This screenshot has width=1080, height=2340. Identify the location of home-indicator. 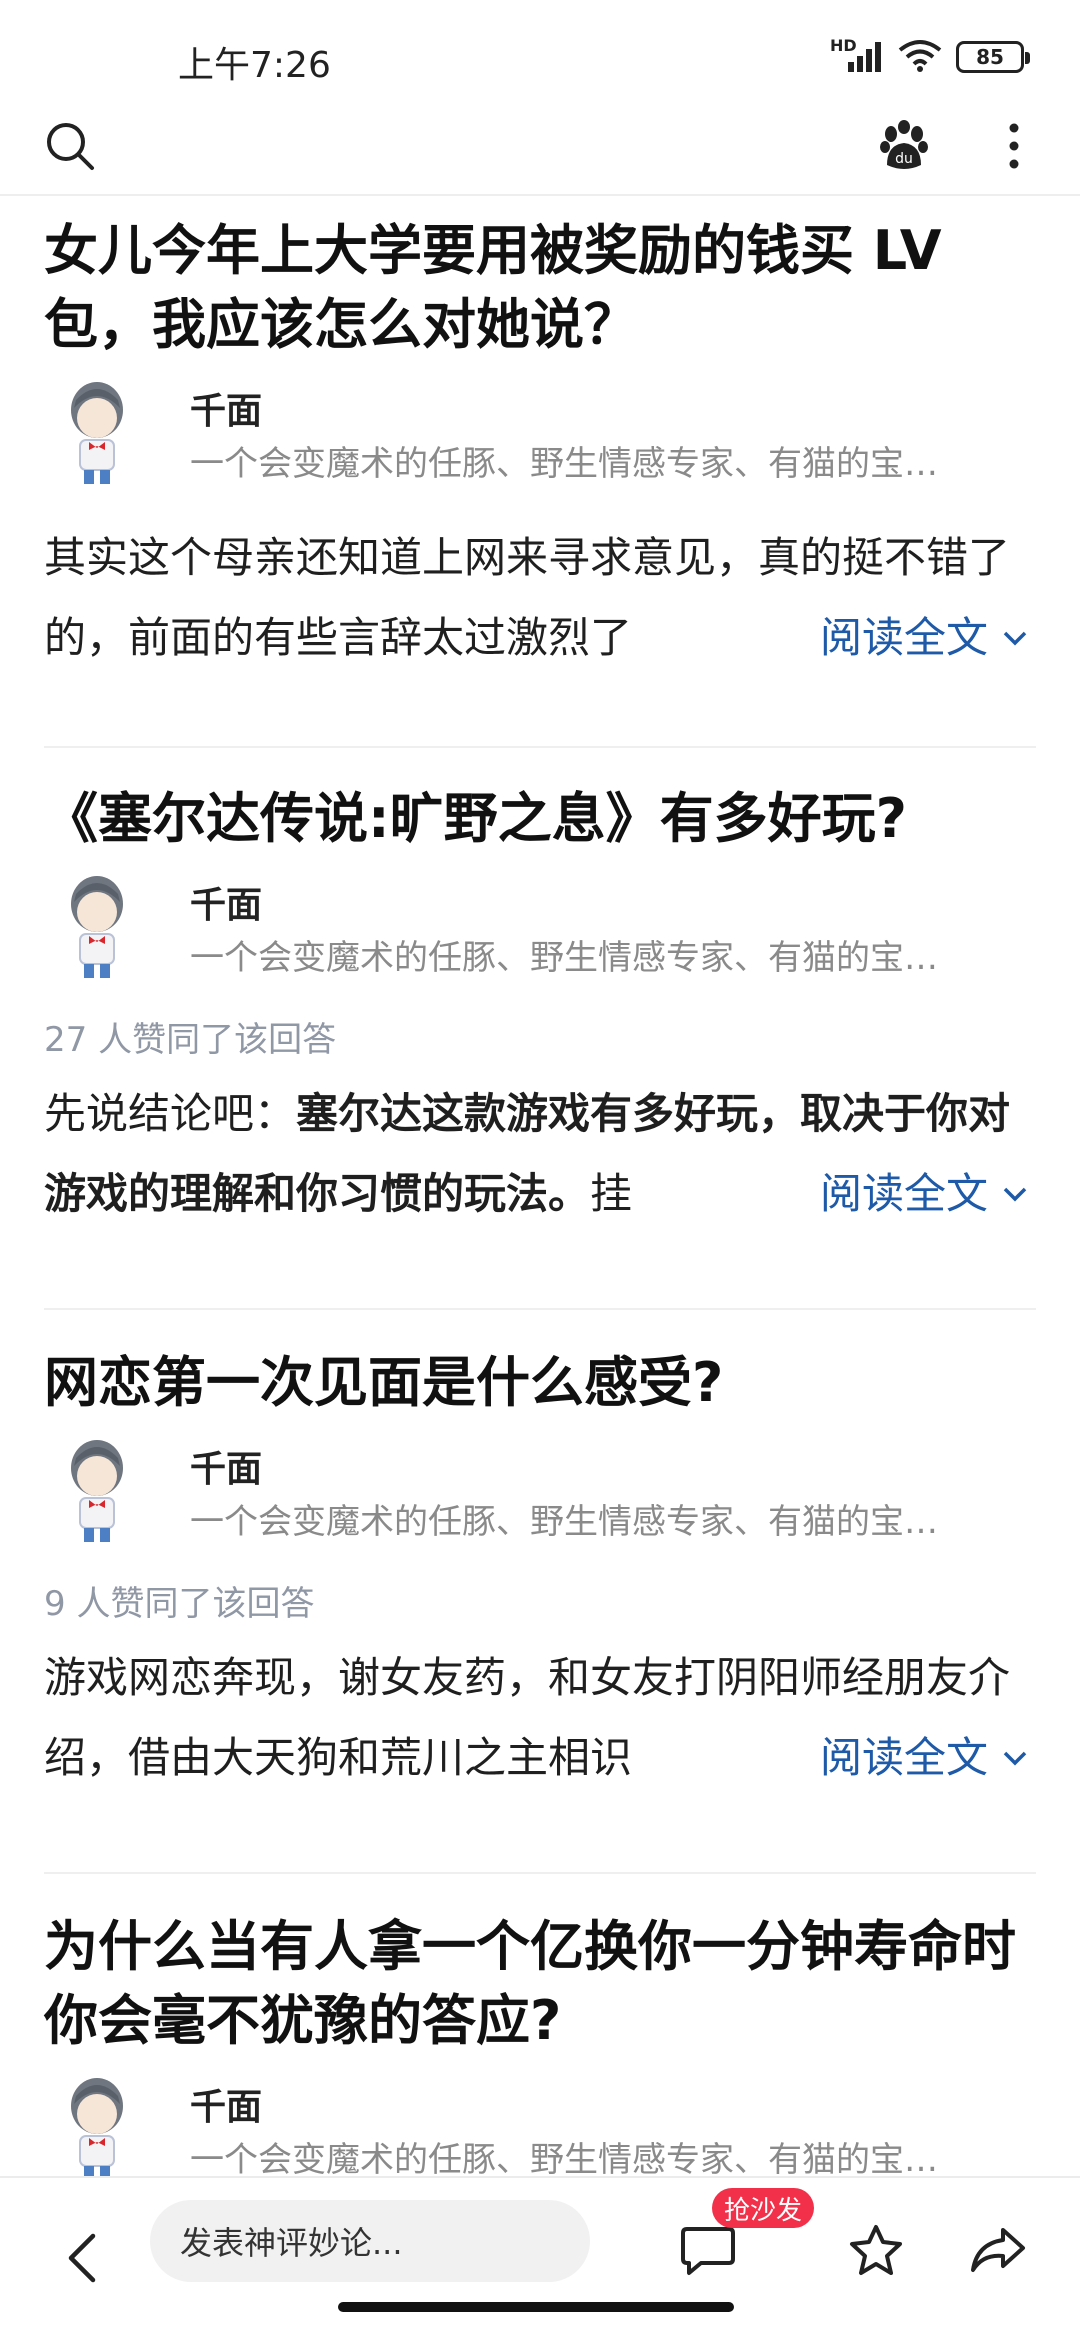
(536, 2307).